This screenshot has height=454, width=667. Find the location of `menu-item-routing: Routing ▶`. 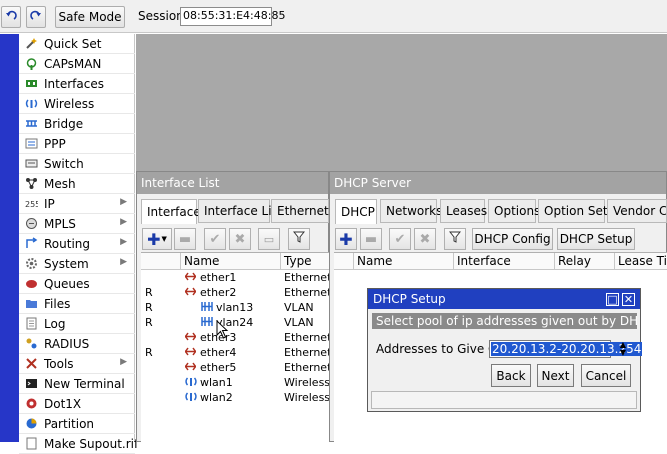

menu-item-routing: Routing ▶ is located at coordinates (77, 244).